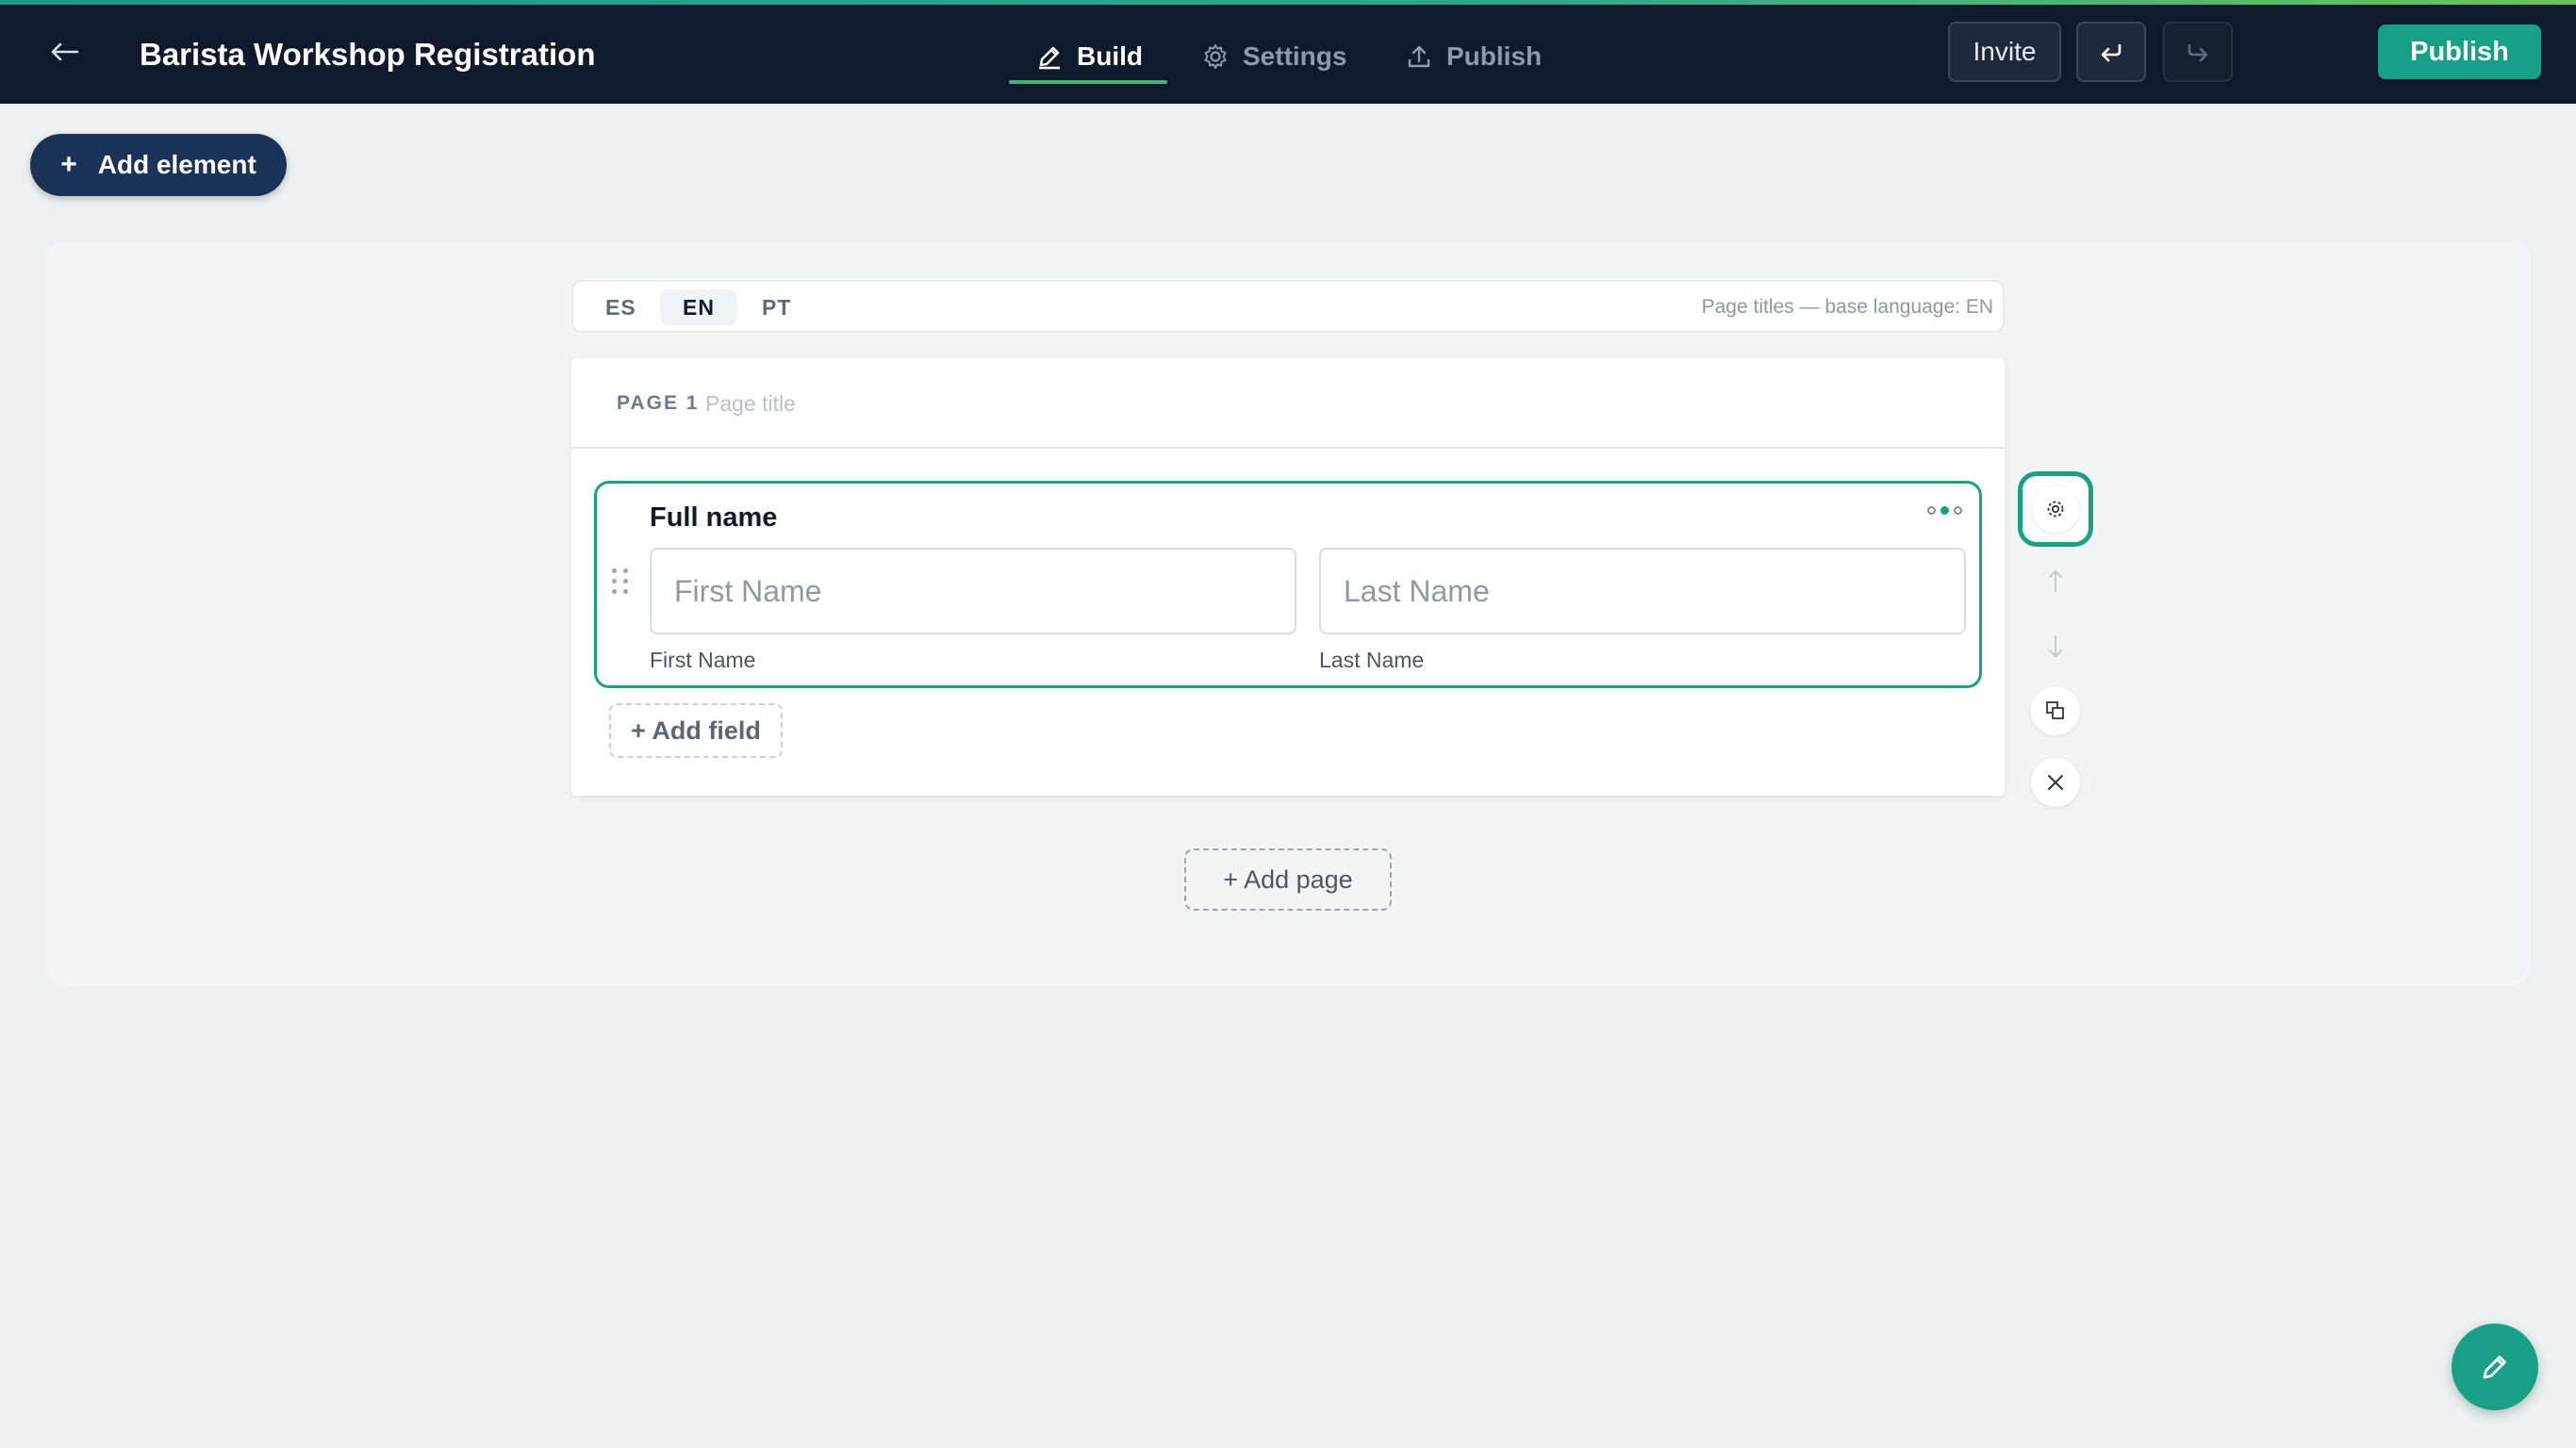 The height and width of the screenshot is (1448, 2576). I want to click on edit-fab-button, so click(2495, 1367).